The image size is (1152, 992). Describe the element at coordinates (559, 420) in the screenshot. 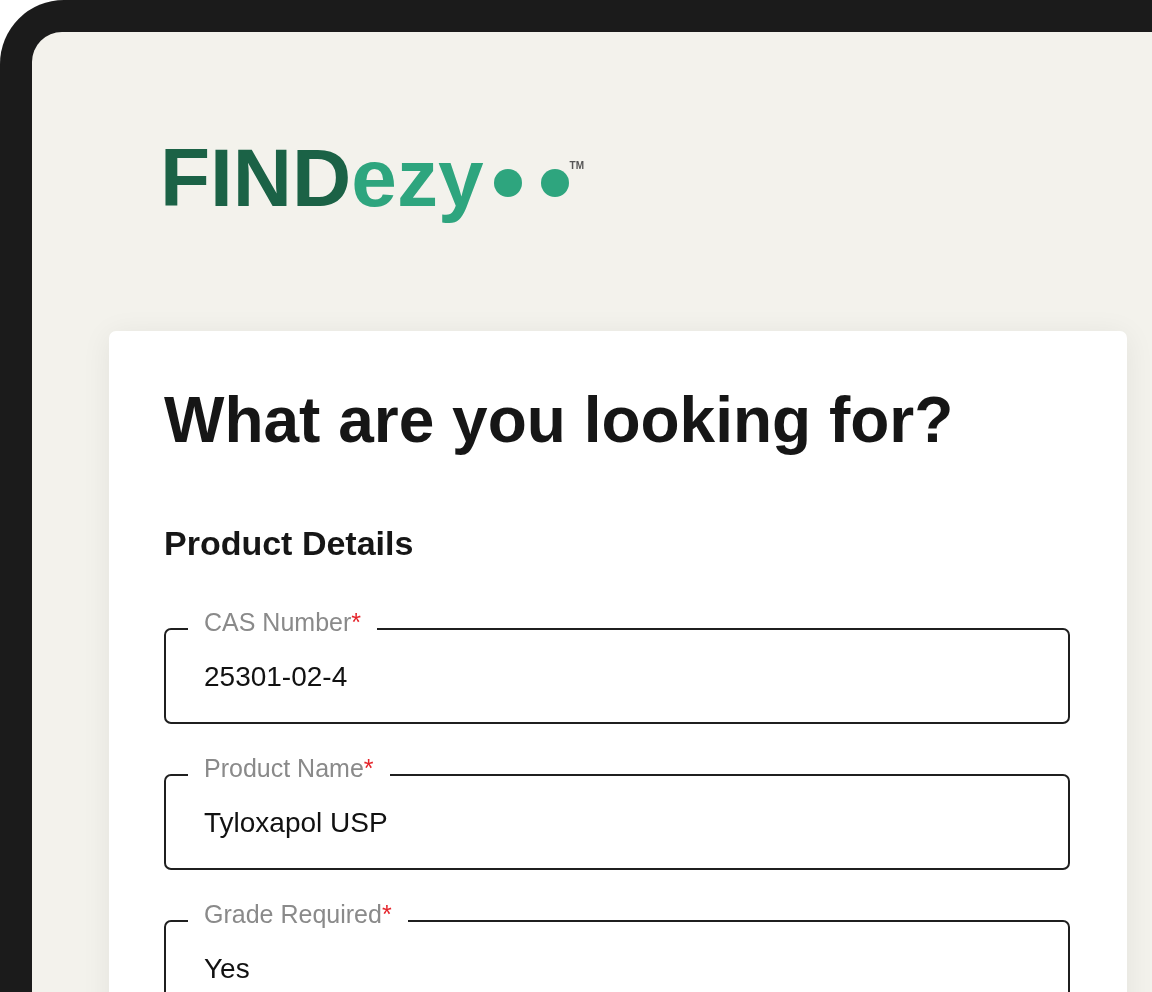

I see `form-title: What are you looking for?` at that location.